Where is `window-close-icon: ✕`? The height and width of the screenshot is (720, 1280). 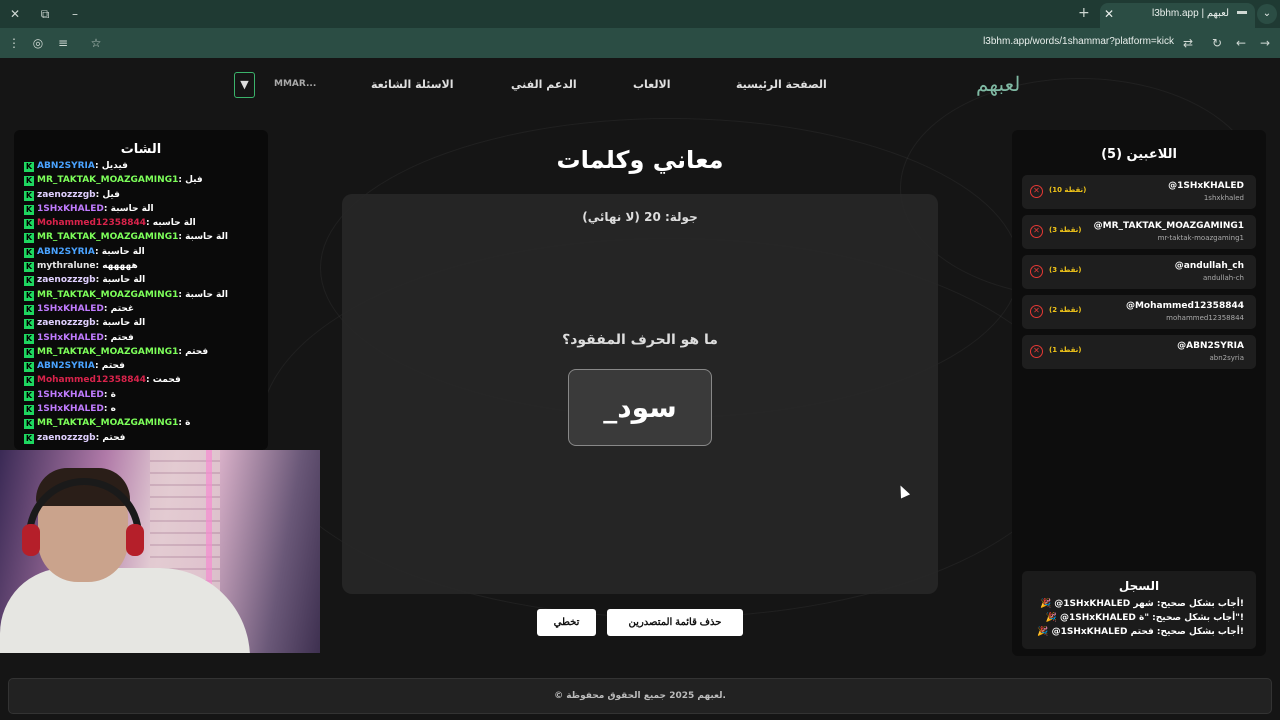 window-close-icon: ✕ is located at coordinates (15, 14).